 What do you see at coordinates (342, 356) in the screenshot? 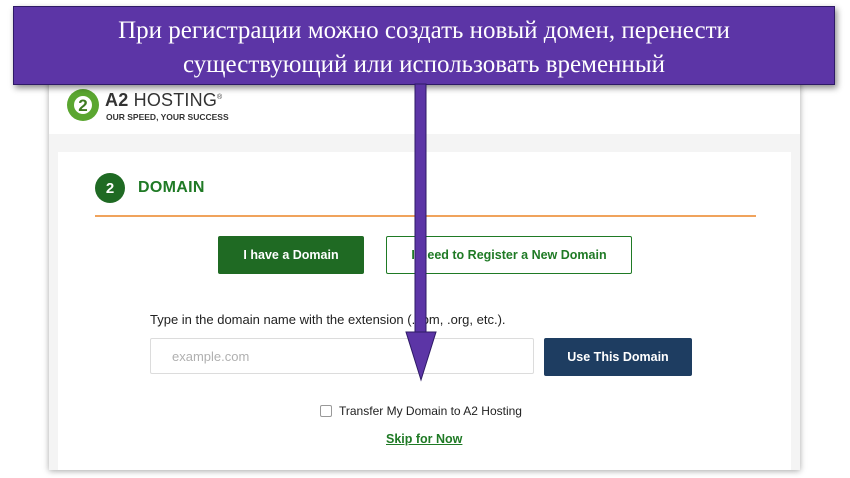
I see `domain-name-input` at bounding box center [342, 356].